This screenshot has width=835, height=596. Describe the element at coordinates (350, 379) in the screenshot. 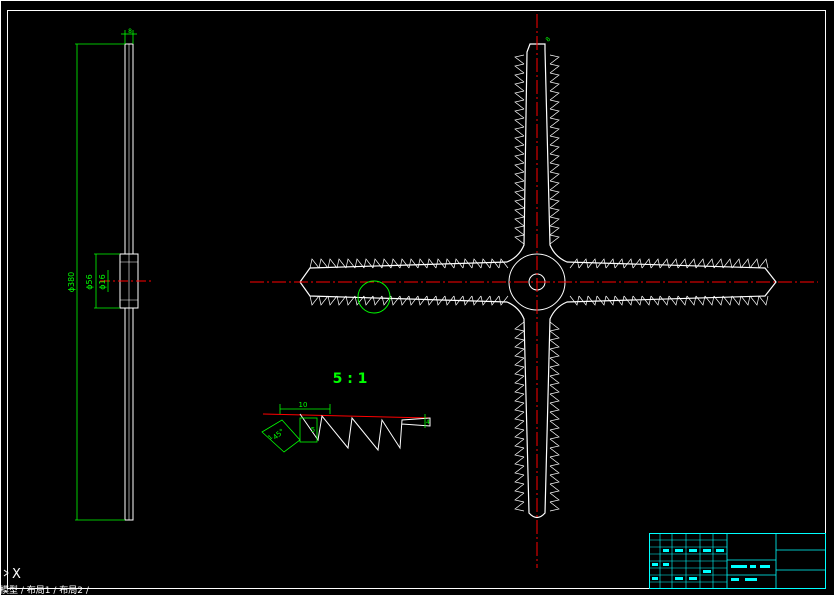

I see `scale-label: 5 : 1` at that location.